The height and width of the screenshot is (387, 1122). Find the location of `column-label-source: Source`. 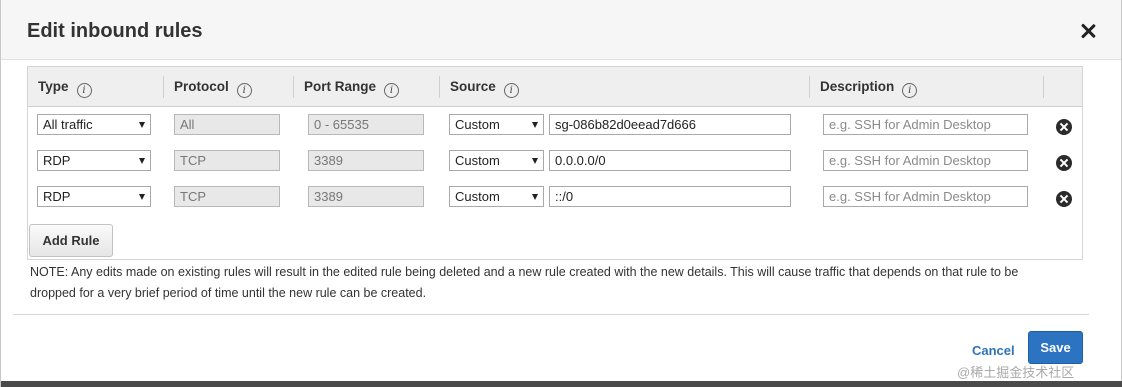

column-label-source: Source is located at coordinates (473, 86).